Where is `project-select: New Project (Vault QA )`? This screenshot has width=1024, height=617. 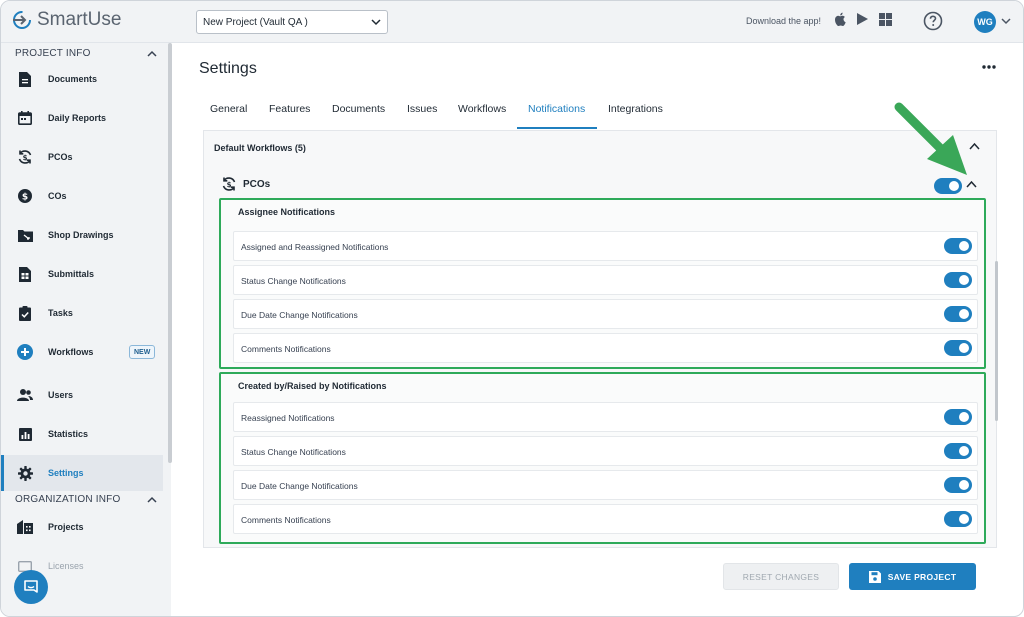 project-select: New Project (Vault QA ) is located at coordinates (292, 22).